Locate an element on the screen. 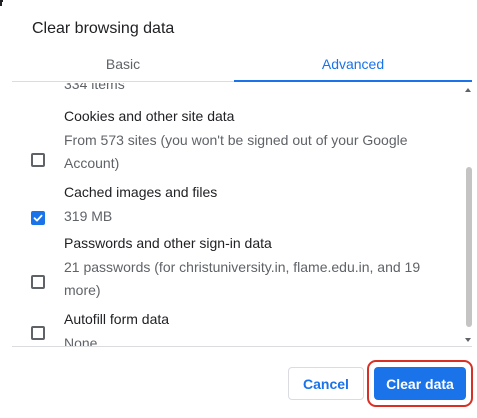 The image size is (477, 418). option-label: Cached images and files is located at coordinates (141, 192).